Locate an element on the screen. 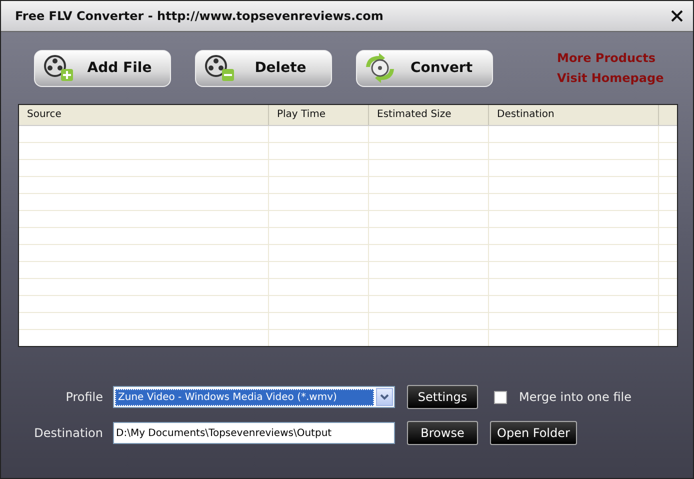  field-label: Destination is located at coordinates (68, 433).